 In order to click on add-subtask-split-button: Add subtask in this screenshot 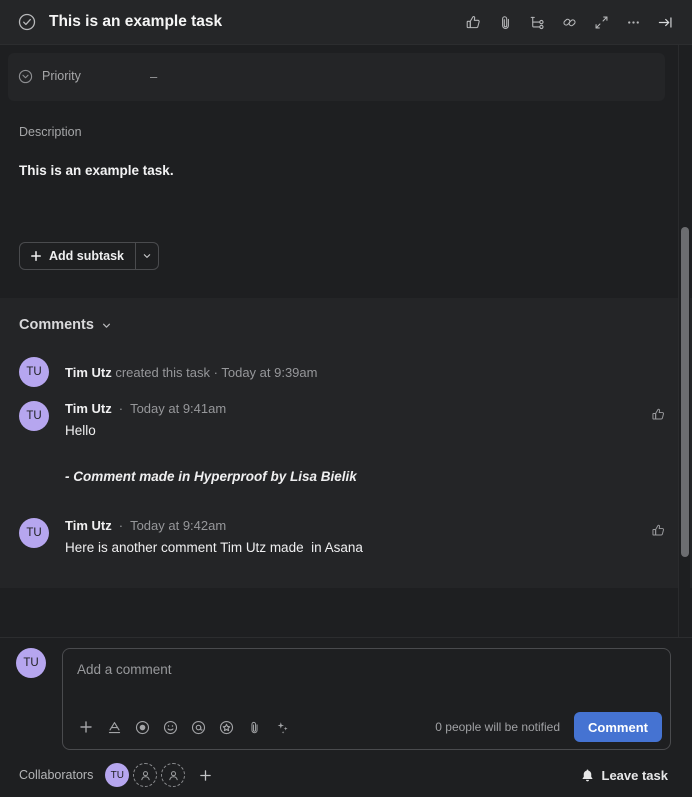, I will do `click(89, 256)`.